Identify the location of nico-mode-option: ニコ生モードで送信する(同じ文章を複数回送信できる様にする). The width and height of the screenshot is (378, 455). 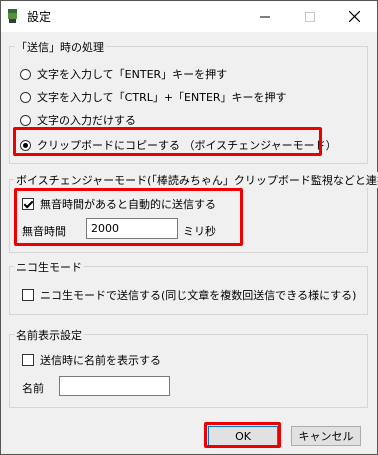
(189, 295).